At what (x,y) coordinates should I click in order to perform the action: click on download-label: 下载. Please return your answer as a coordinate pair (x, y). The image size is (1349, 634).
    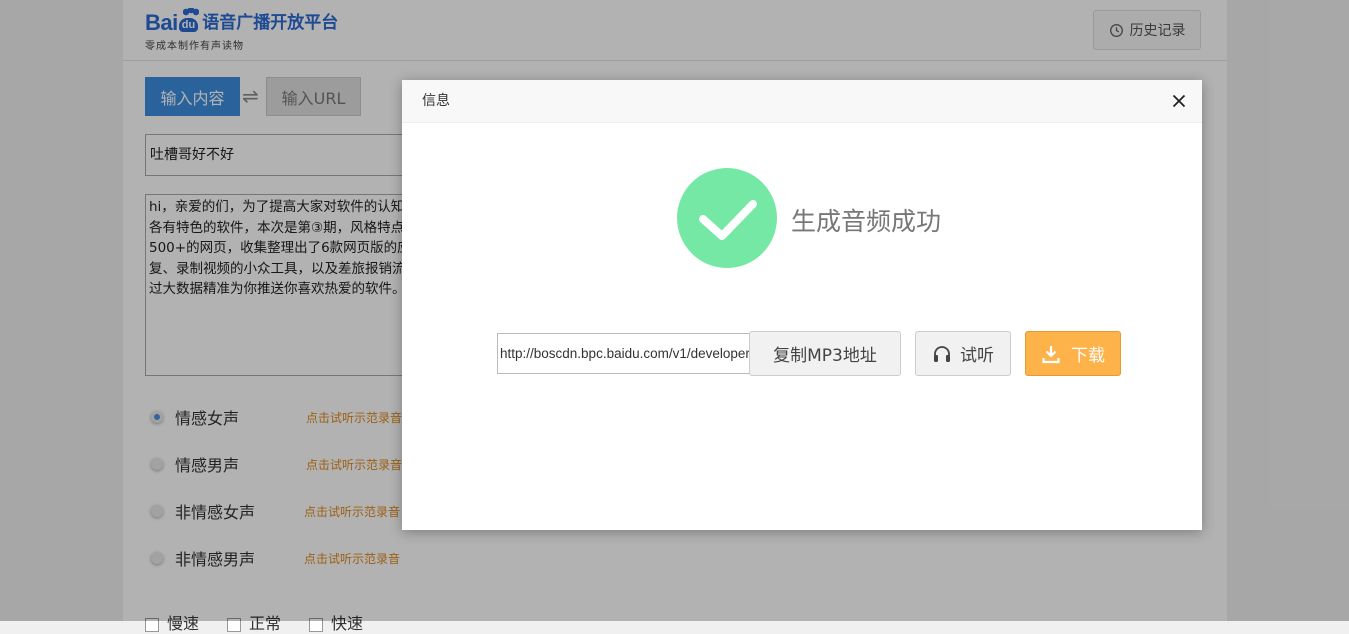
    Looking at the image, I should click on (1088, 356).